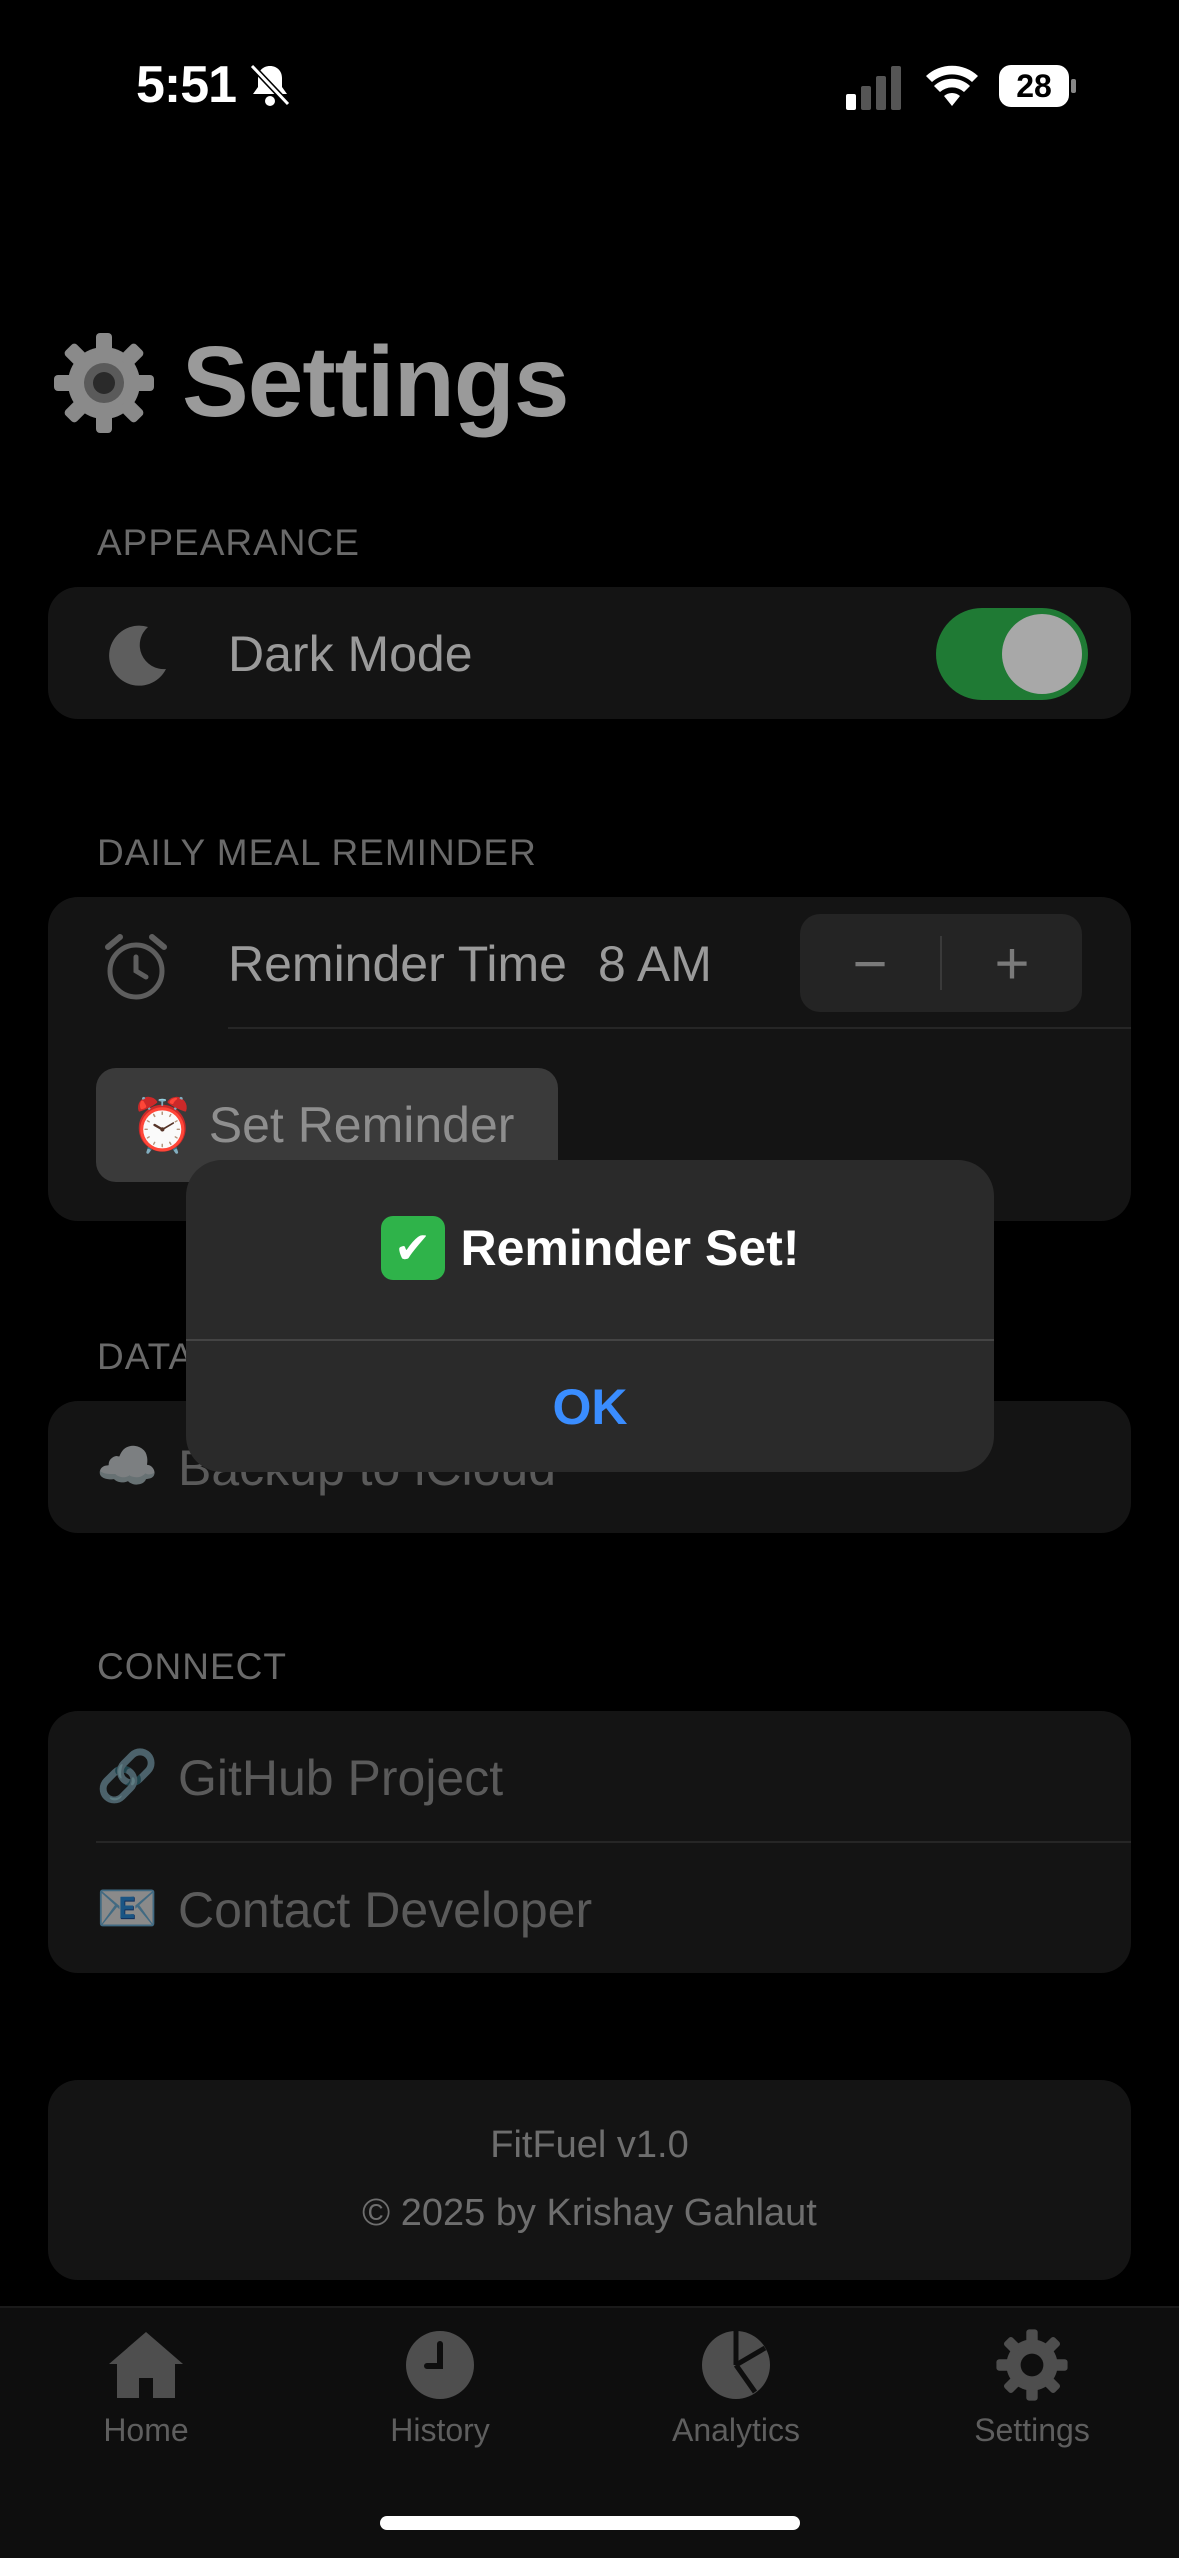 The height and width of the screenshot is (2558, 1179). Describe the element at coordinates (870, 963) in the screenshot. I see `decrement-button: −` at that location.